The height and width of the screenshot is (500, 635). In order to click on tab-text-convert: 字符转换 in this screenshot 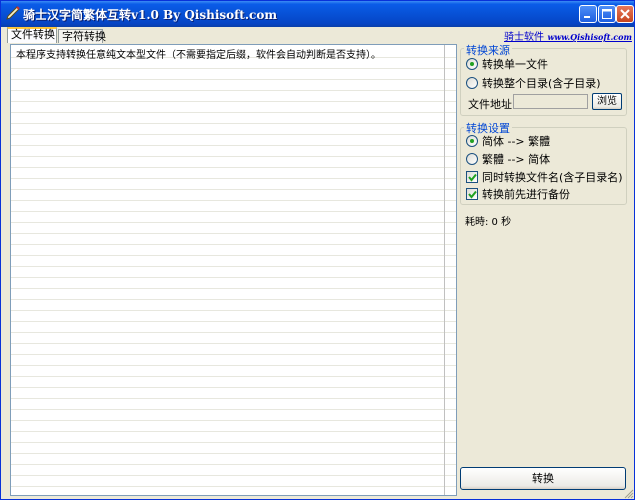, I will do `click(82, 36)`.